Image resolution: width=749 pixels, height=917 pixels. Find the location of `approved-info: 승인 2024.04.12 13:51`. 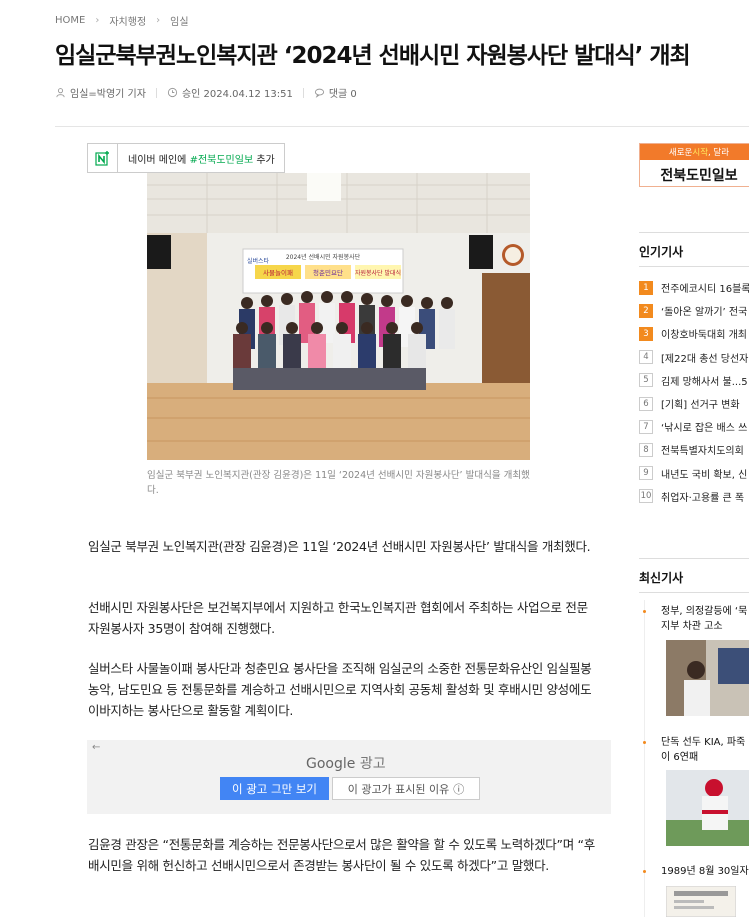

approved-info: 승인 2024.04.12 13:51 is located at coordinates (230, 92).